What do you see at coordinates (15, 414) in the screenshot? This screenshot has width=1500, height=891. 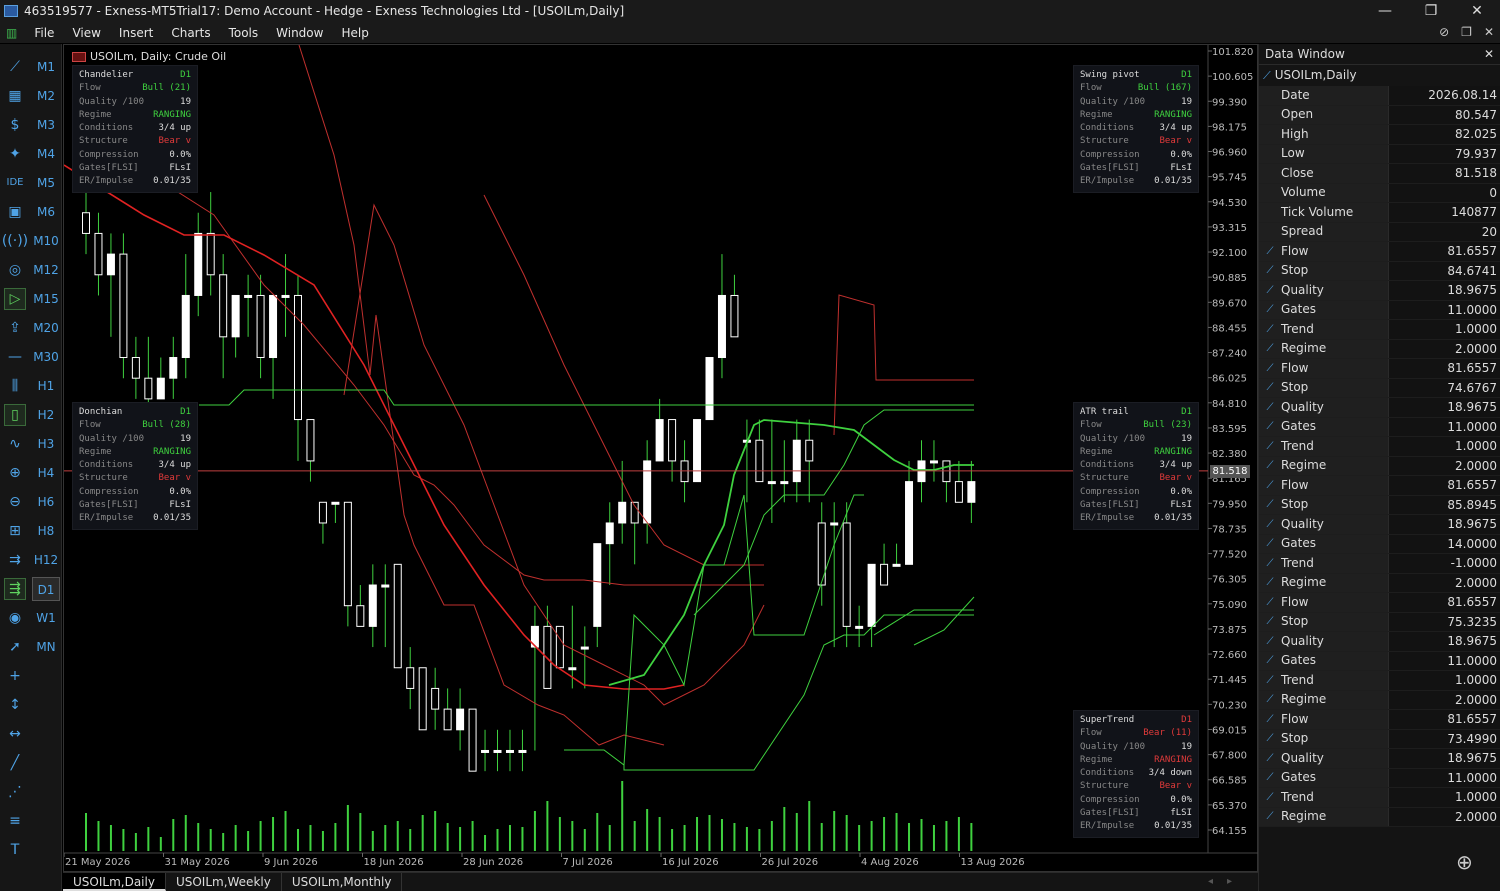 I see `candle-chart-icon: ▯` at bounding box center [15, 414].